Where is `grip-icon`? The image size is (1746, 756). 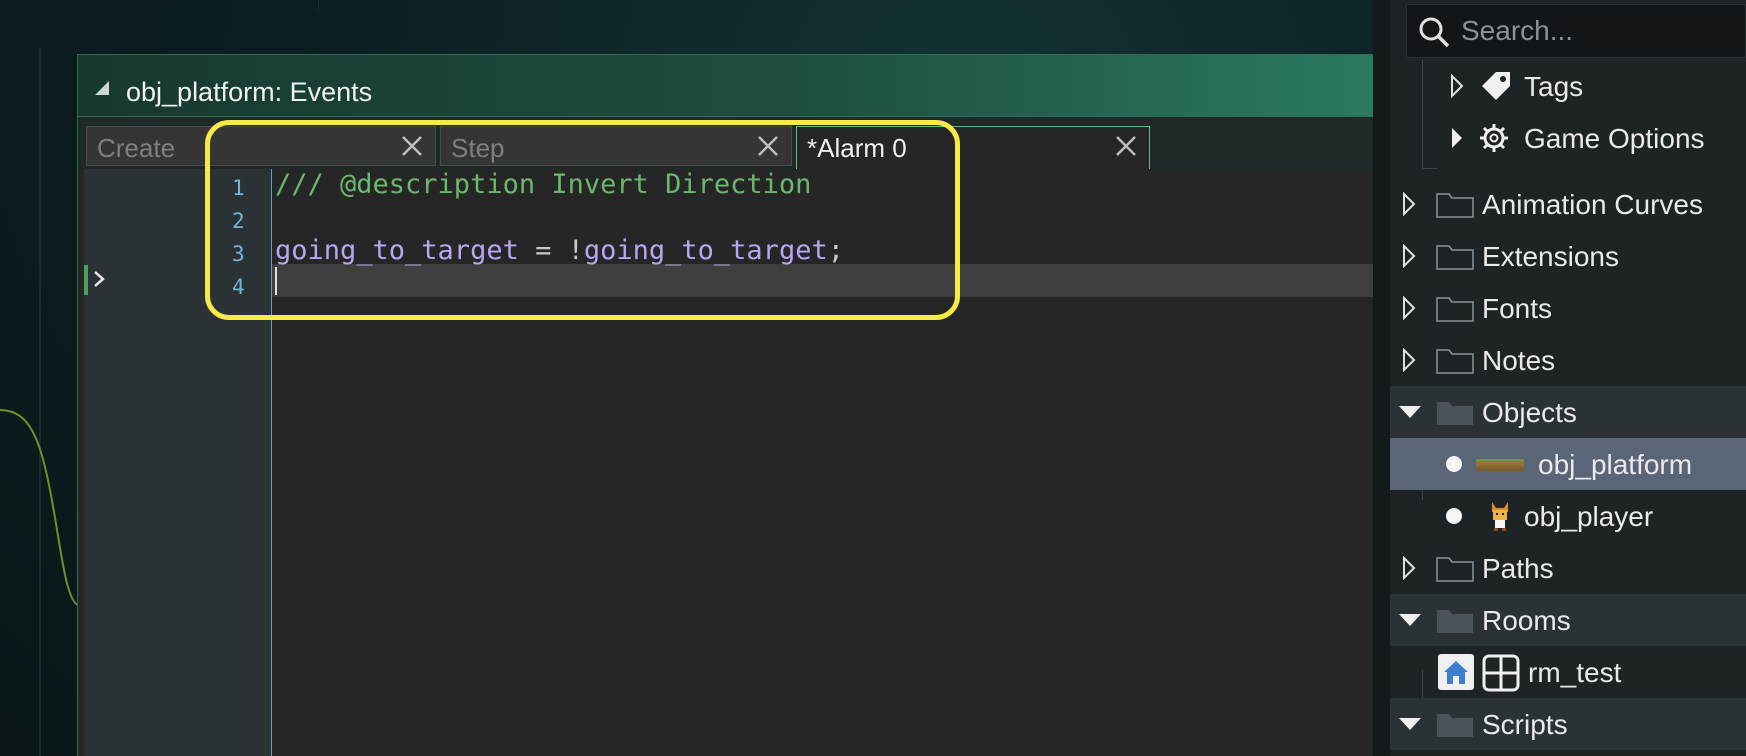
grip-icon is located at coordinates (103, 89).